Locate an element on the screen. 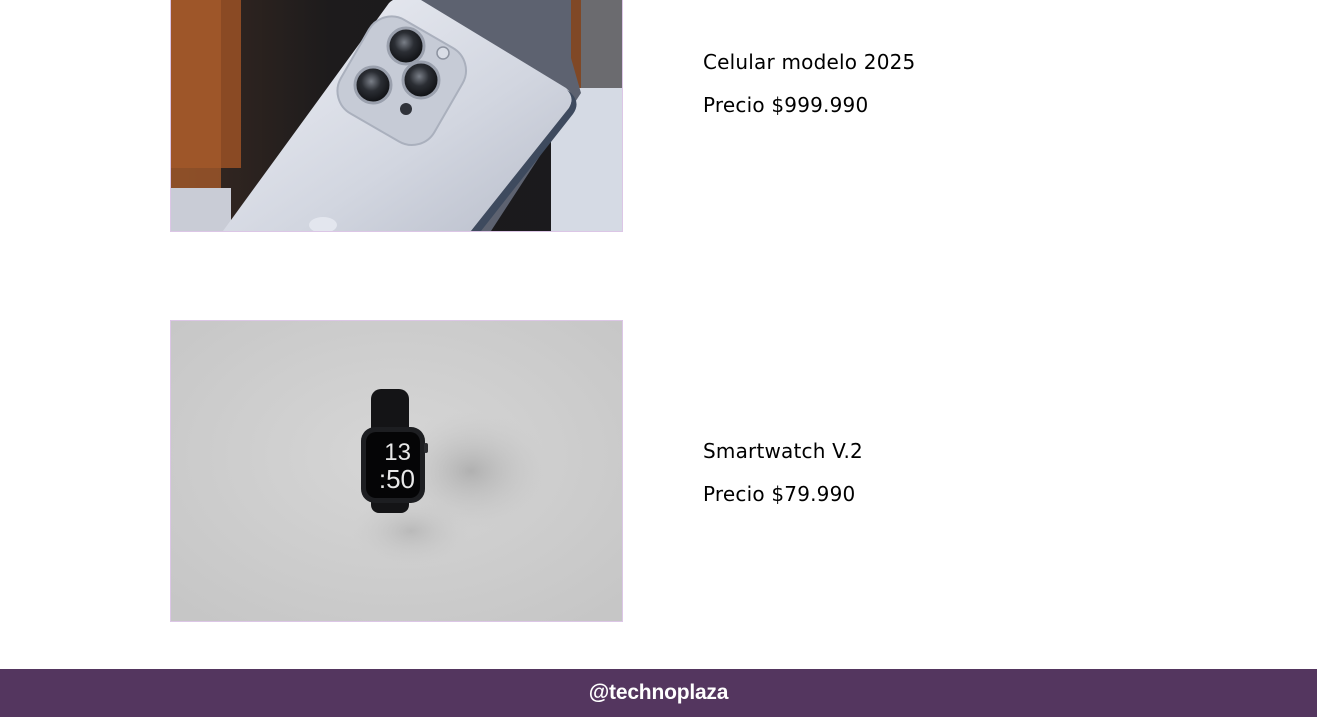  product-name: Celular modelo 2025 is located at coordinates (809, 62).